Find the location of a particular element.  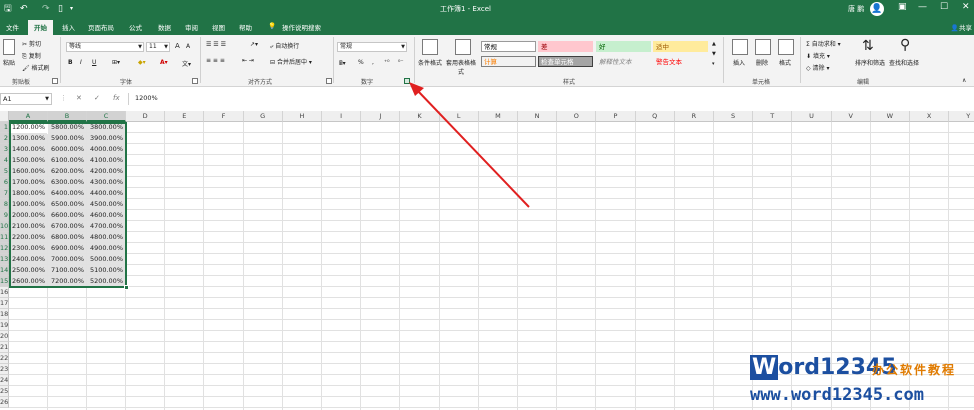

watermark: Word12345 办公软件教程 www.word12345.com is located at coordinates (861, 381).